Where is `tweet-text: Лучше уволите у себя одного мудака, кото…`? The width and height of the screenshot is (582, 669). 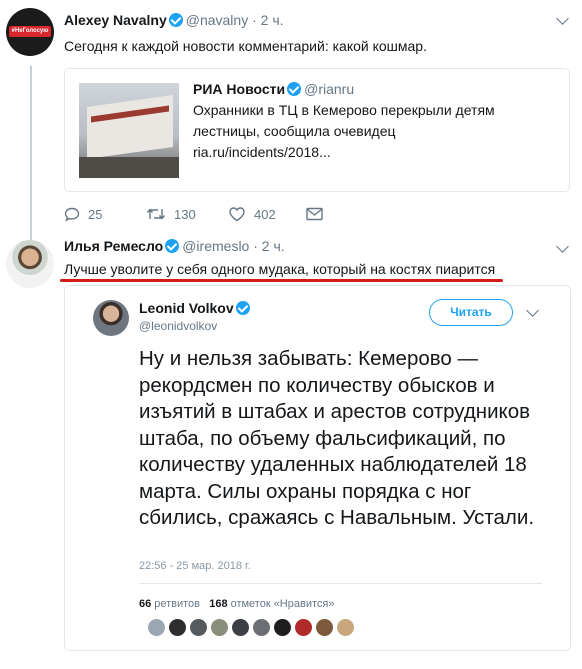 tweet-text: Лучше уволите у себя одного мудака, кото… is located at coordinates (280, 269).